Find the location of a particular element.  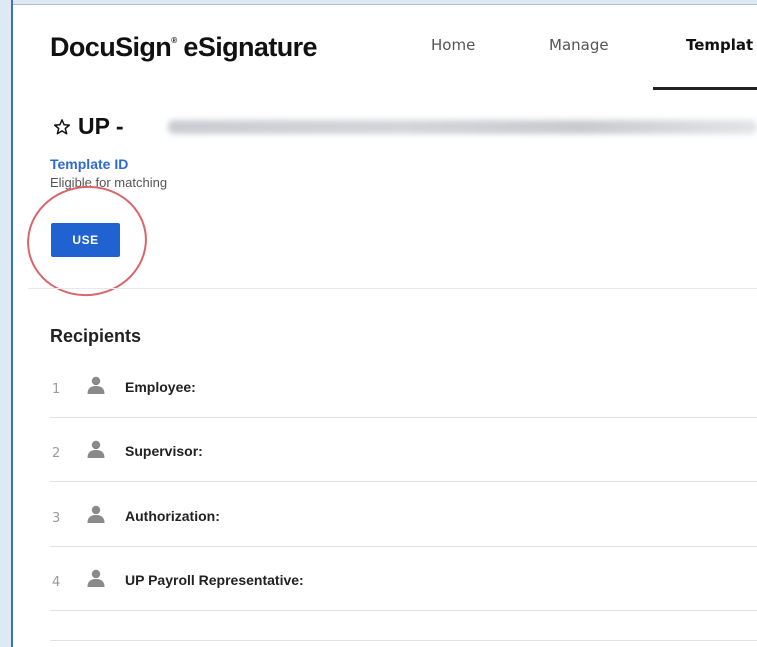

recipient-label: Supervisor: is located at coordinates (164, 451).